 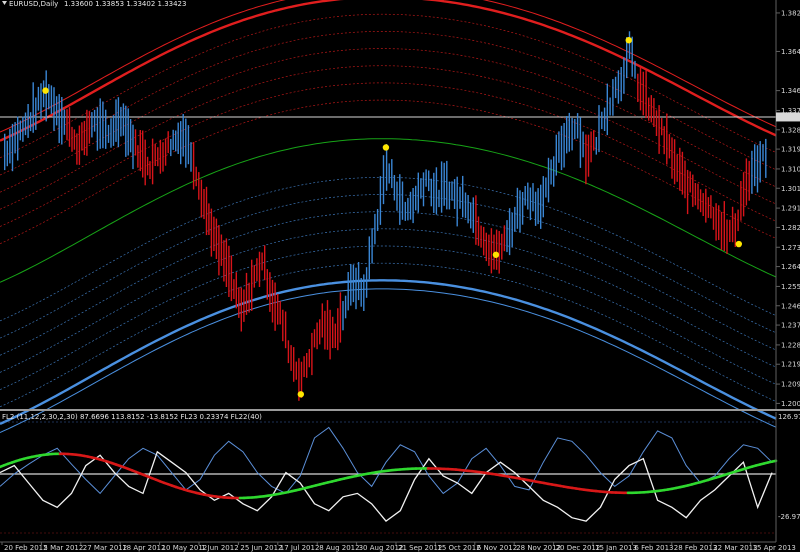 What do you see at coordinates (790, 267) in the screenshot?
I see `price-tick-label: 1.26450` at bounding box center [790, 267].